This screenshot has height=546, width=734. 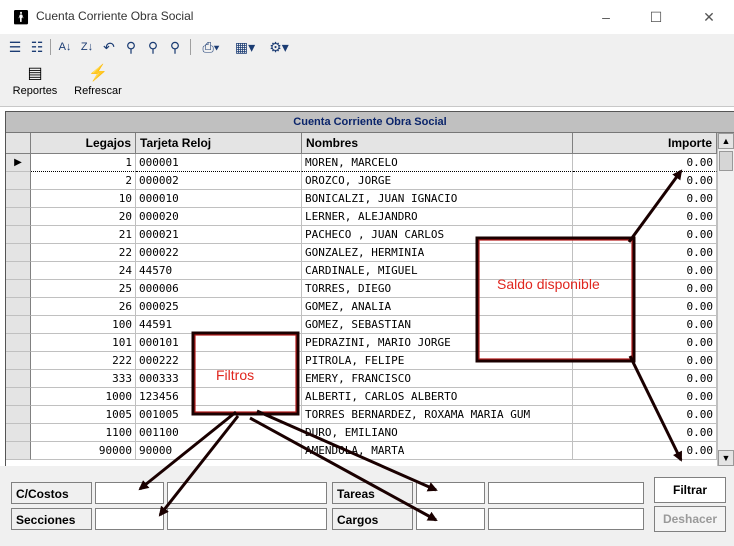 What do you see at coordinates (437, 143) in the screenshot?
I see `col-nombres: Nombres` at bounding box center [437, 143].